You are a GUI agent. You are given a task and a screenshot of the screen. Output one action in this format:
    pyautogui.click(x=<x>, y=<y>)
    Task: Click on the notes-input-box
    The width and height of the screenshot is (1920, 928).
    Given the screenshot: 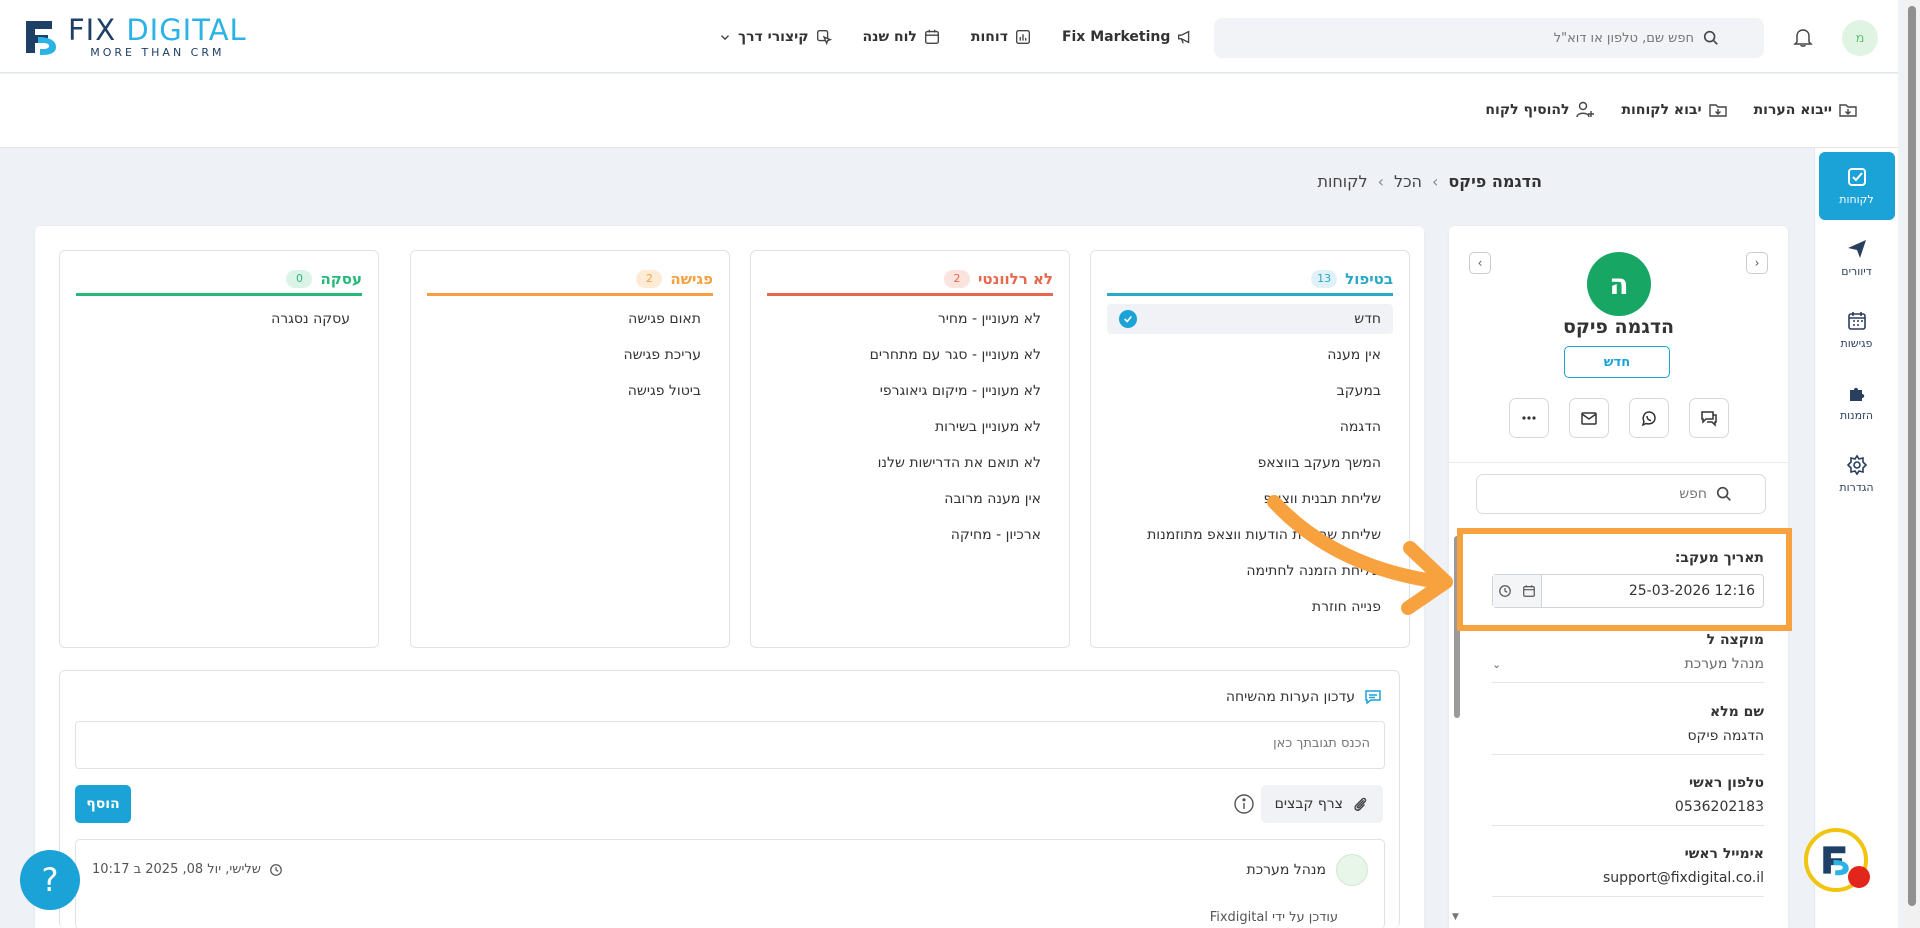 What is the action you would take?
    pyautogui.click(x=730, y=745)
    